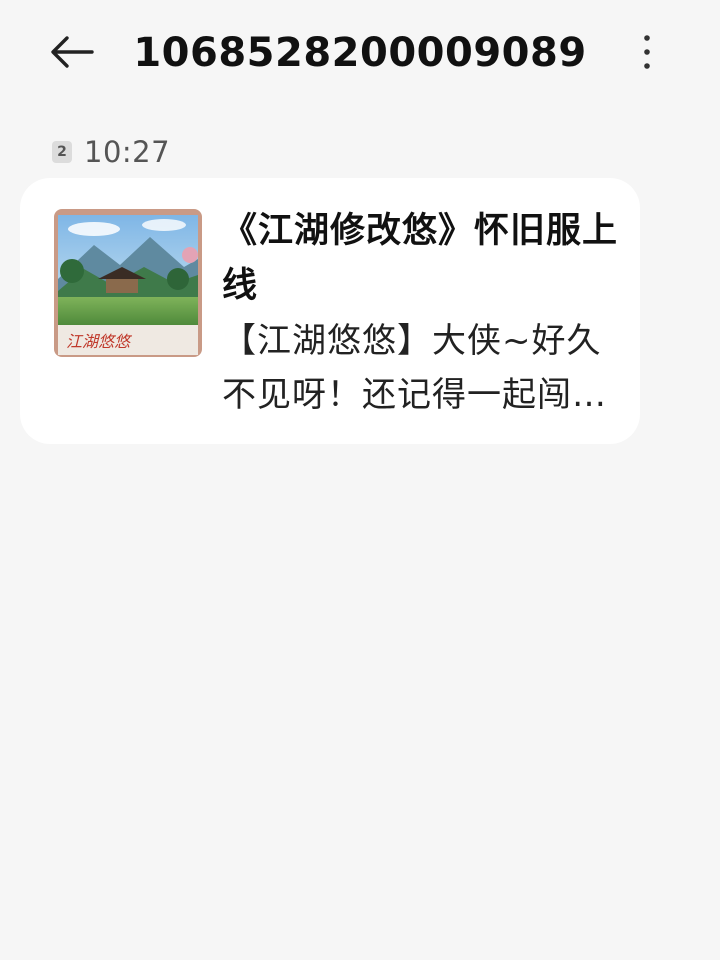  What do you see at coordinates (414, 368) in the screenshot?
I see `card-body: 【江湖悠悠】大侠~好久不见呀！还记得一起闯荡江湖的日子吗` at bounding box center [414, 368].